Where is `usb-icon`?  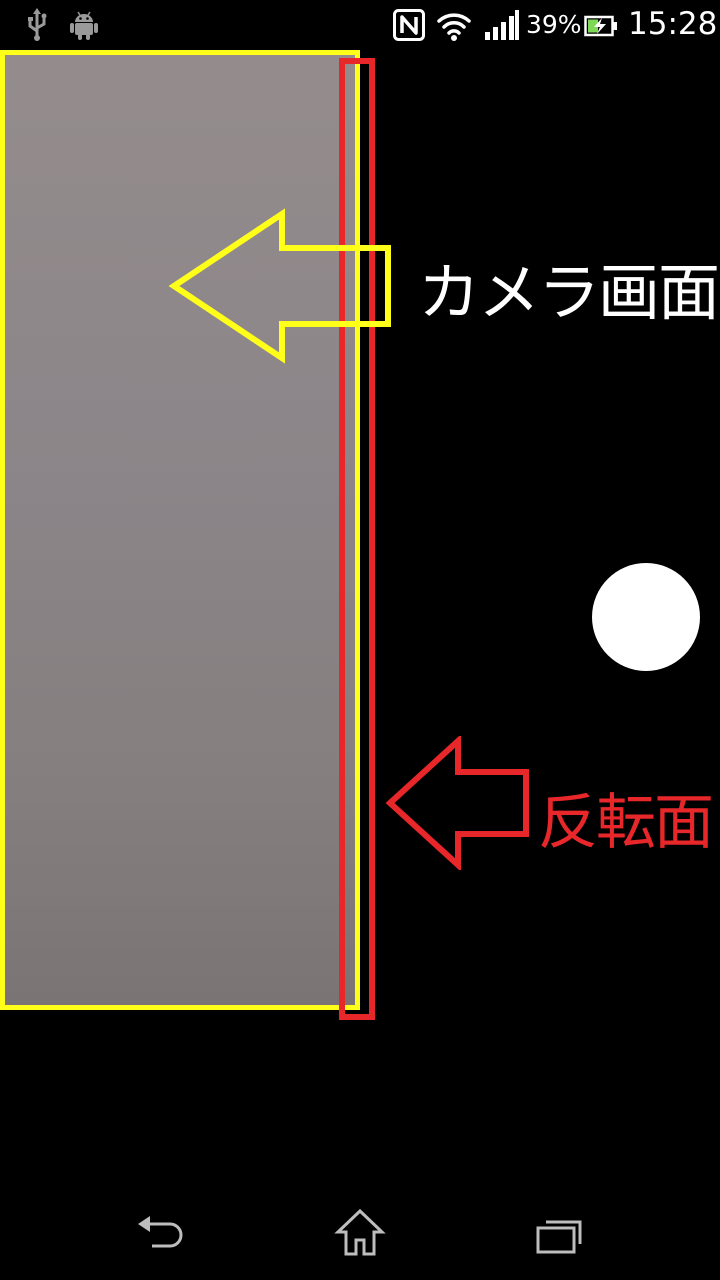
usb-icon is located at coordinates (37, 24).